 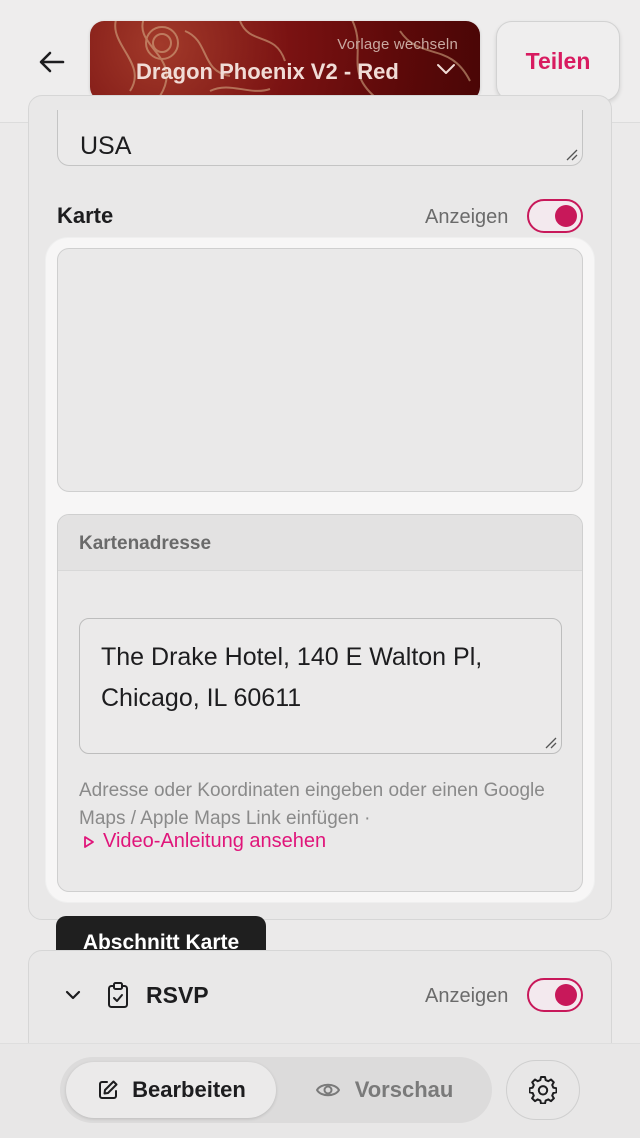 I want to click on map-visibility-toggle, so click(x=555, y=216).